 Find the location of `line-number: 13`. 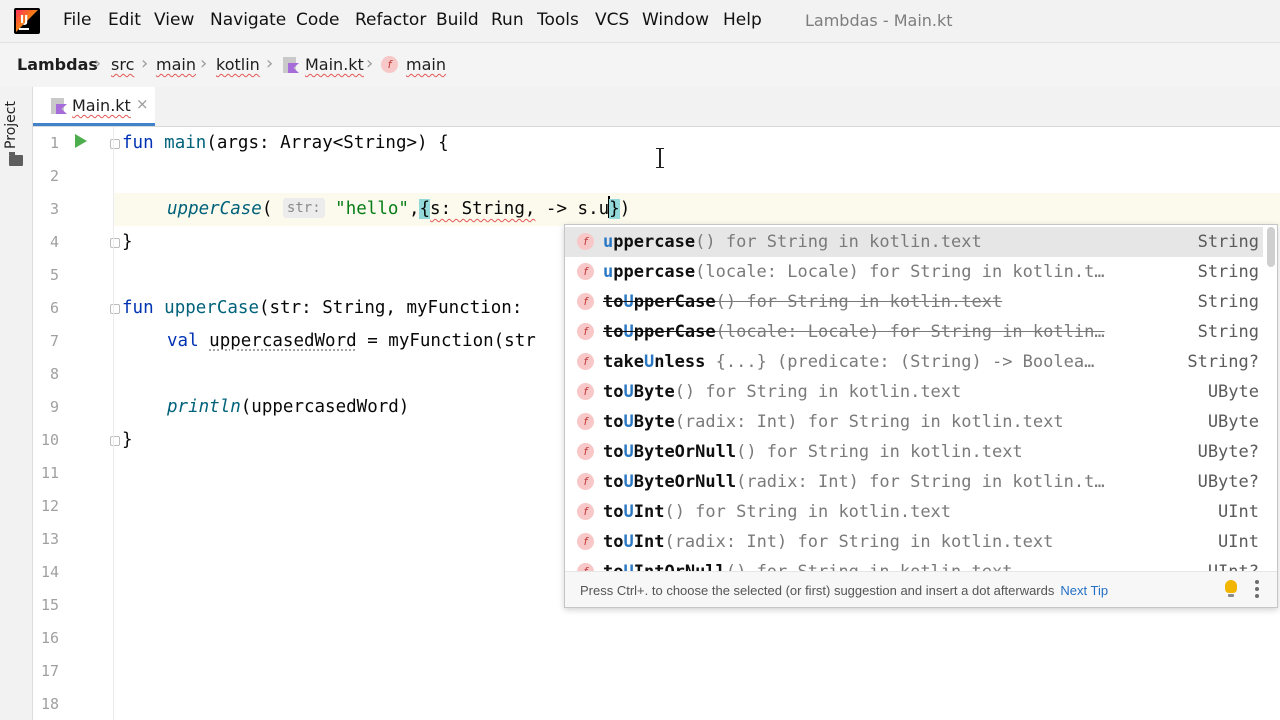

line-number: 13 is located at coordinates (49, 539).